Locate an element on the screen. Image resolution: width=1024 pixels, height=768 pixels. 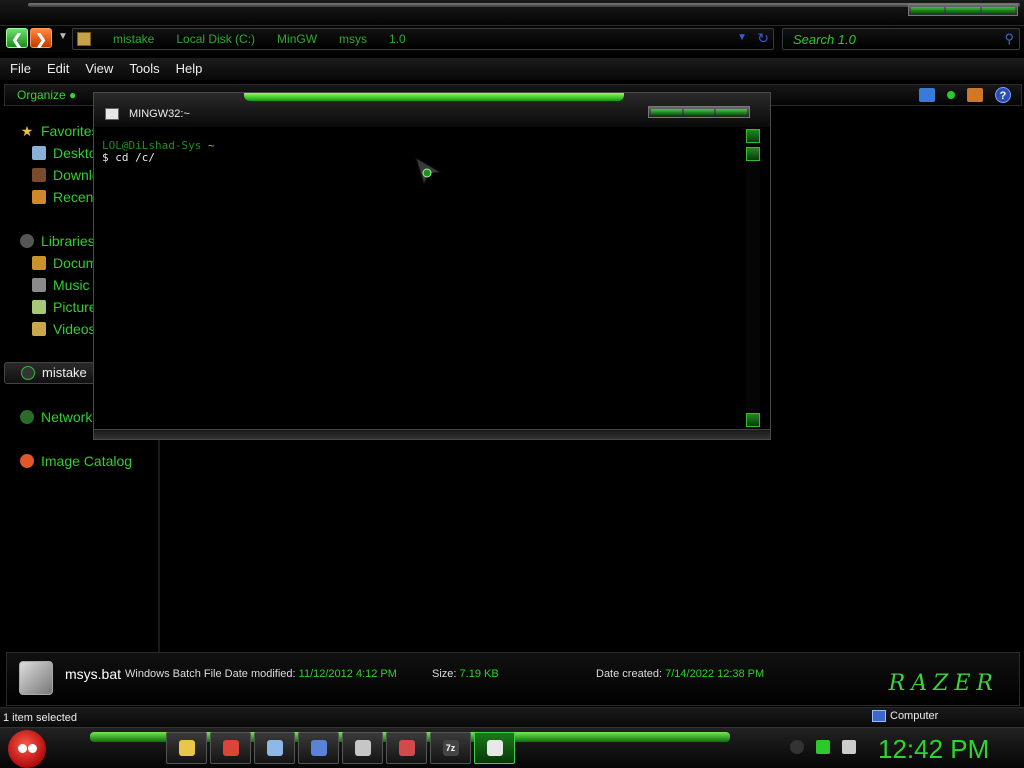
selection-status: 1 item selected is located at coordinates (40, 718).